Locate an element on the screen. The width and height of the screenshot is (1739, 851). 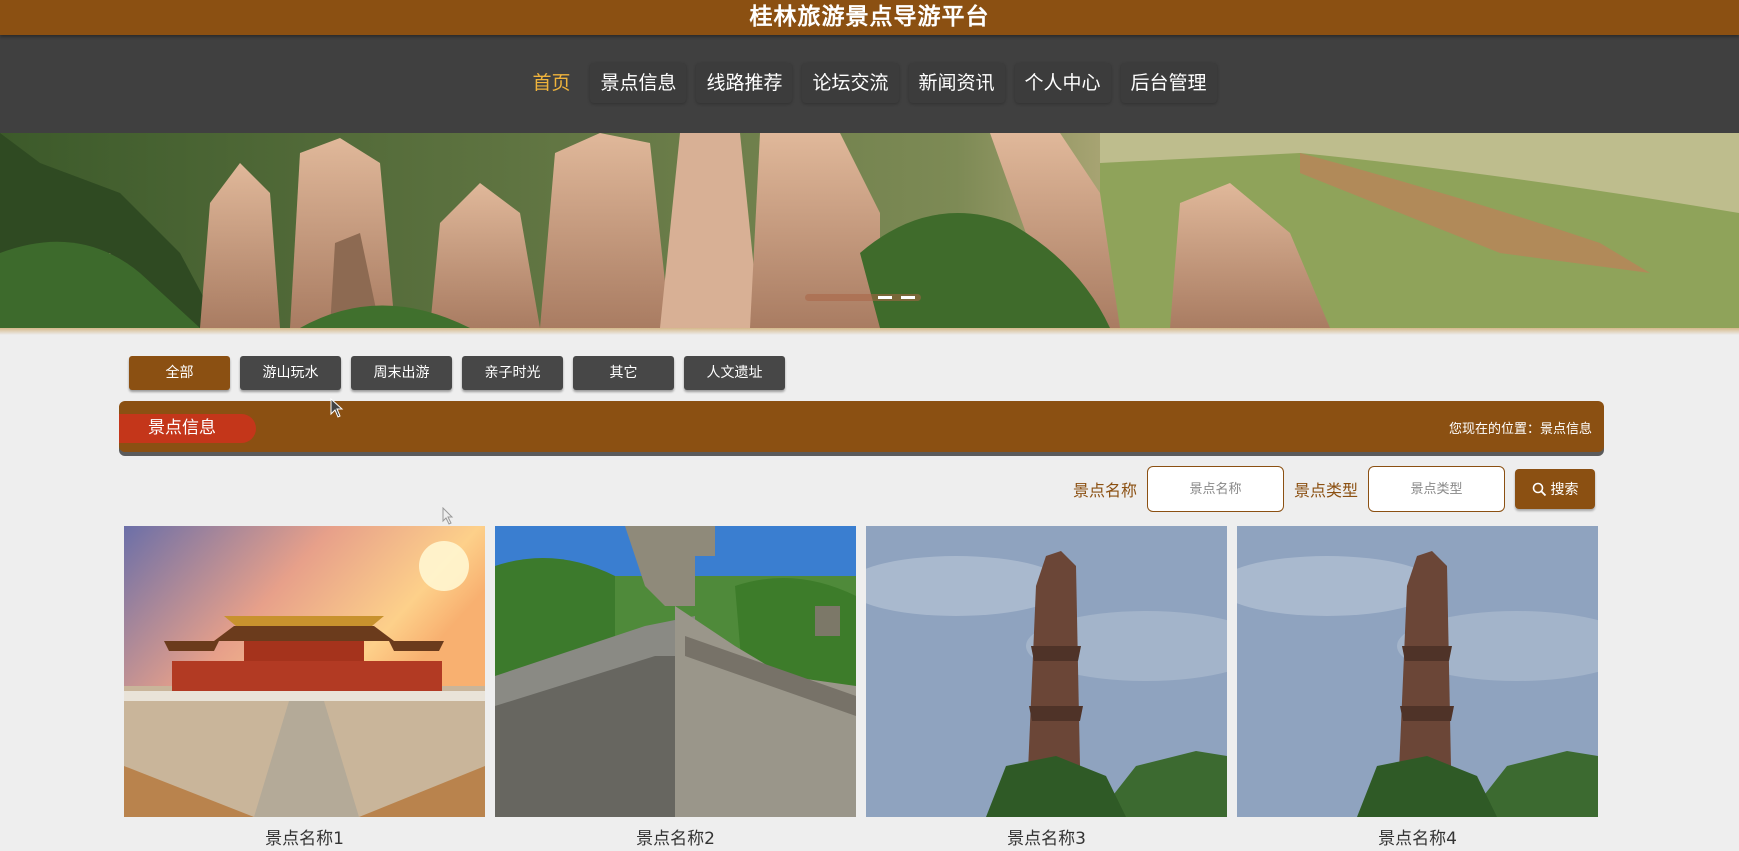
main-nav: 首页 景点信息 线路推荐 论坛交流 新闻资讯 个人中心 后台管理 is located at coordinates (869, 84).